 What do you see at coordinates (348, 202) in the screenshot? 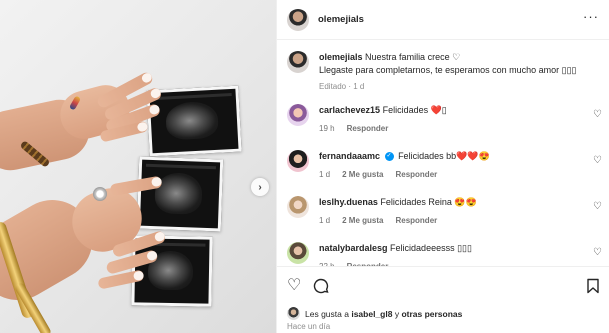
I see `comment-username: leslhy.duenas` at bounding box center [348, 202].